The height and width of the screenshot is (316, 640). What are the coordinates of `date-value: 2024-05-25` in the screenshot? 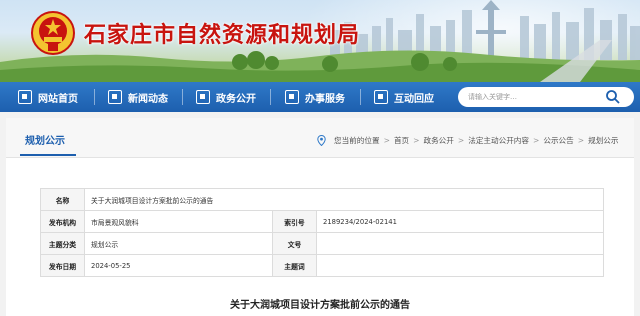 It's located at (178, 265).